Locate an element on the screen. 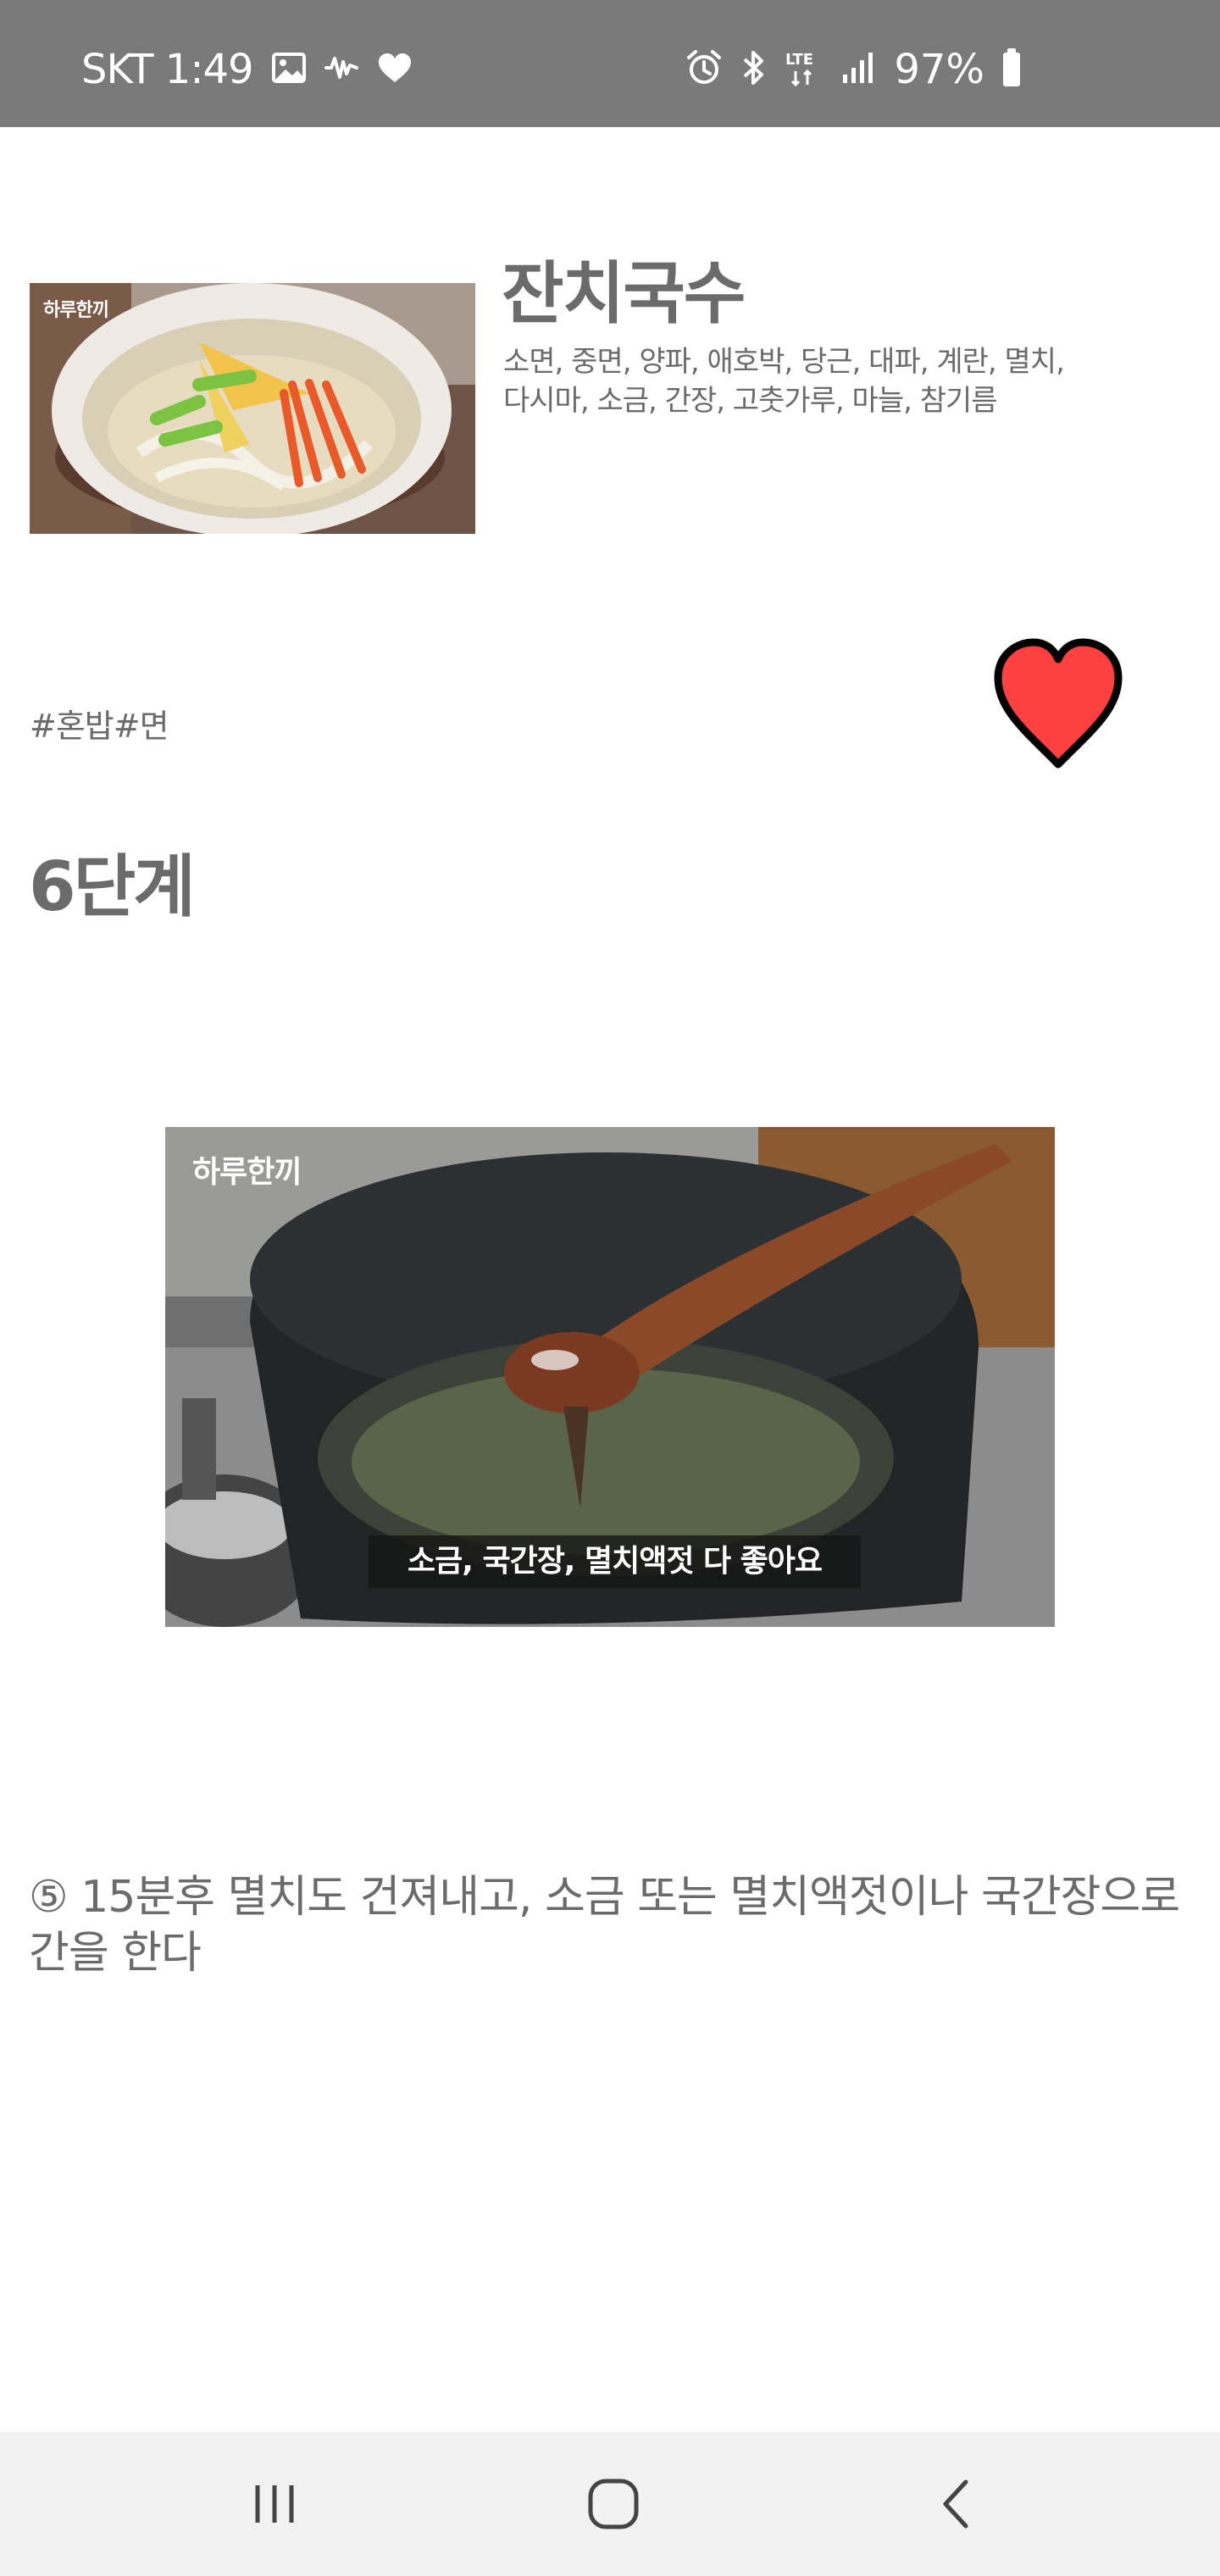 The image size is (1220, 2576). battery-icon is located at coordinates (1011, 67).